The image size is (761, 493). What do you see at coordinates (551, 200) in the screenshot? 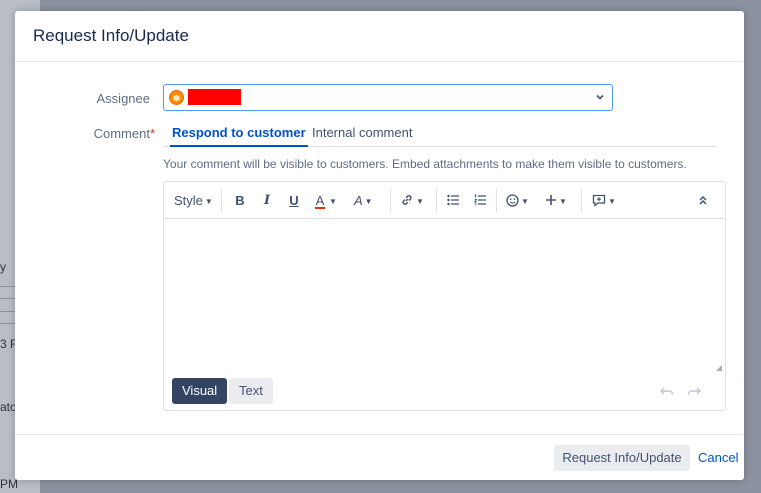
I see `plus-icon` at bounding box center [551, 200].